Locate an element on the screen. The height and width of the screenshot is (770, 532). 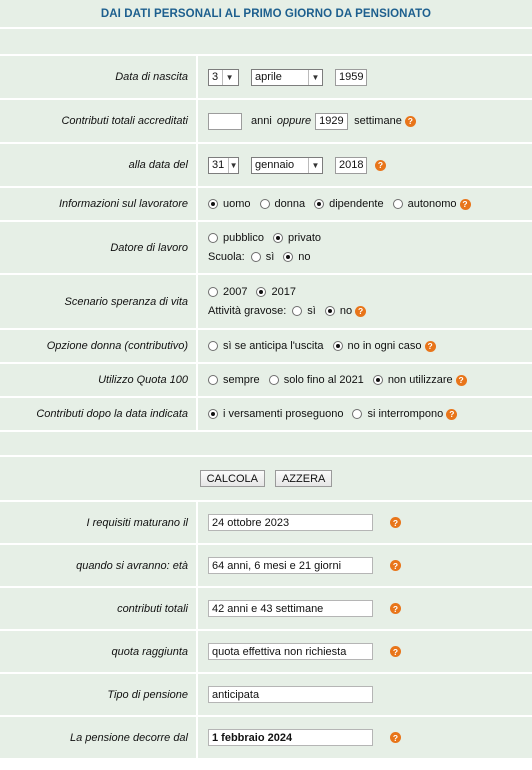
radio-non-utilizzare: non utilizzare is located at coordinates (412, 380).